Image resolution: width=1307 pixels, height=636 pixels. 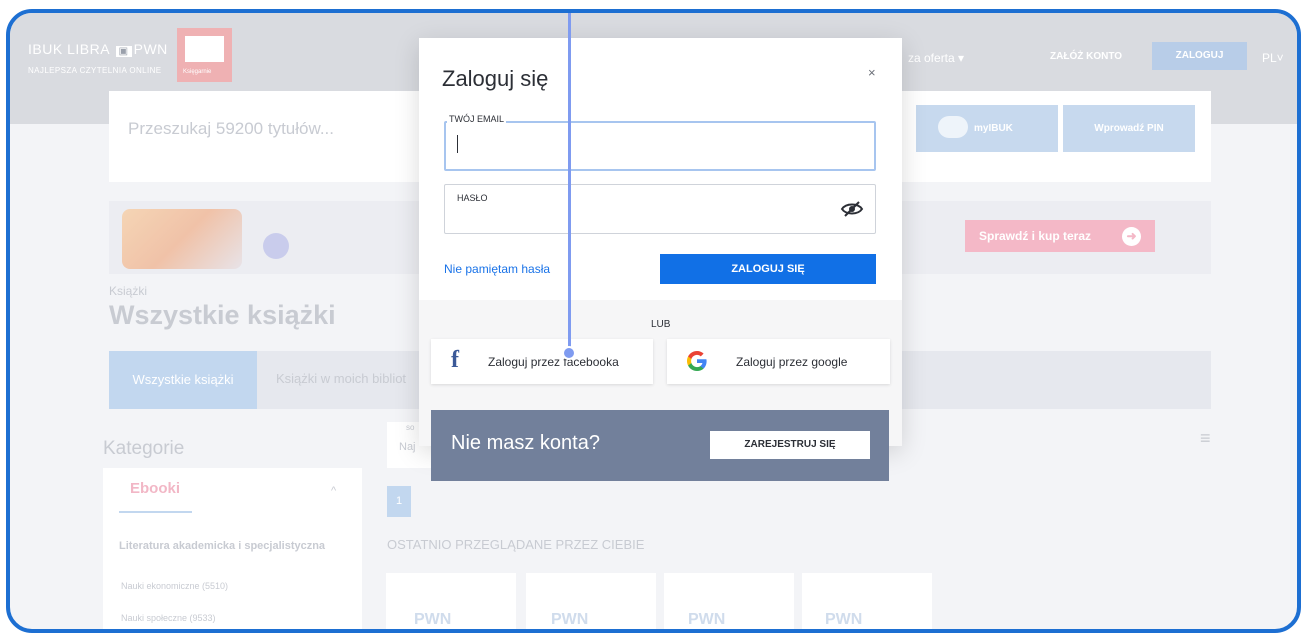 I want to click on category-item: Nauki społeczne (9533), so click(x=168, y=618).